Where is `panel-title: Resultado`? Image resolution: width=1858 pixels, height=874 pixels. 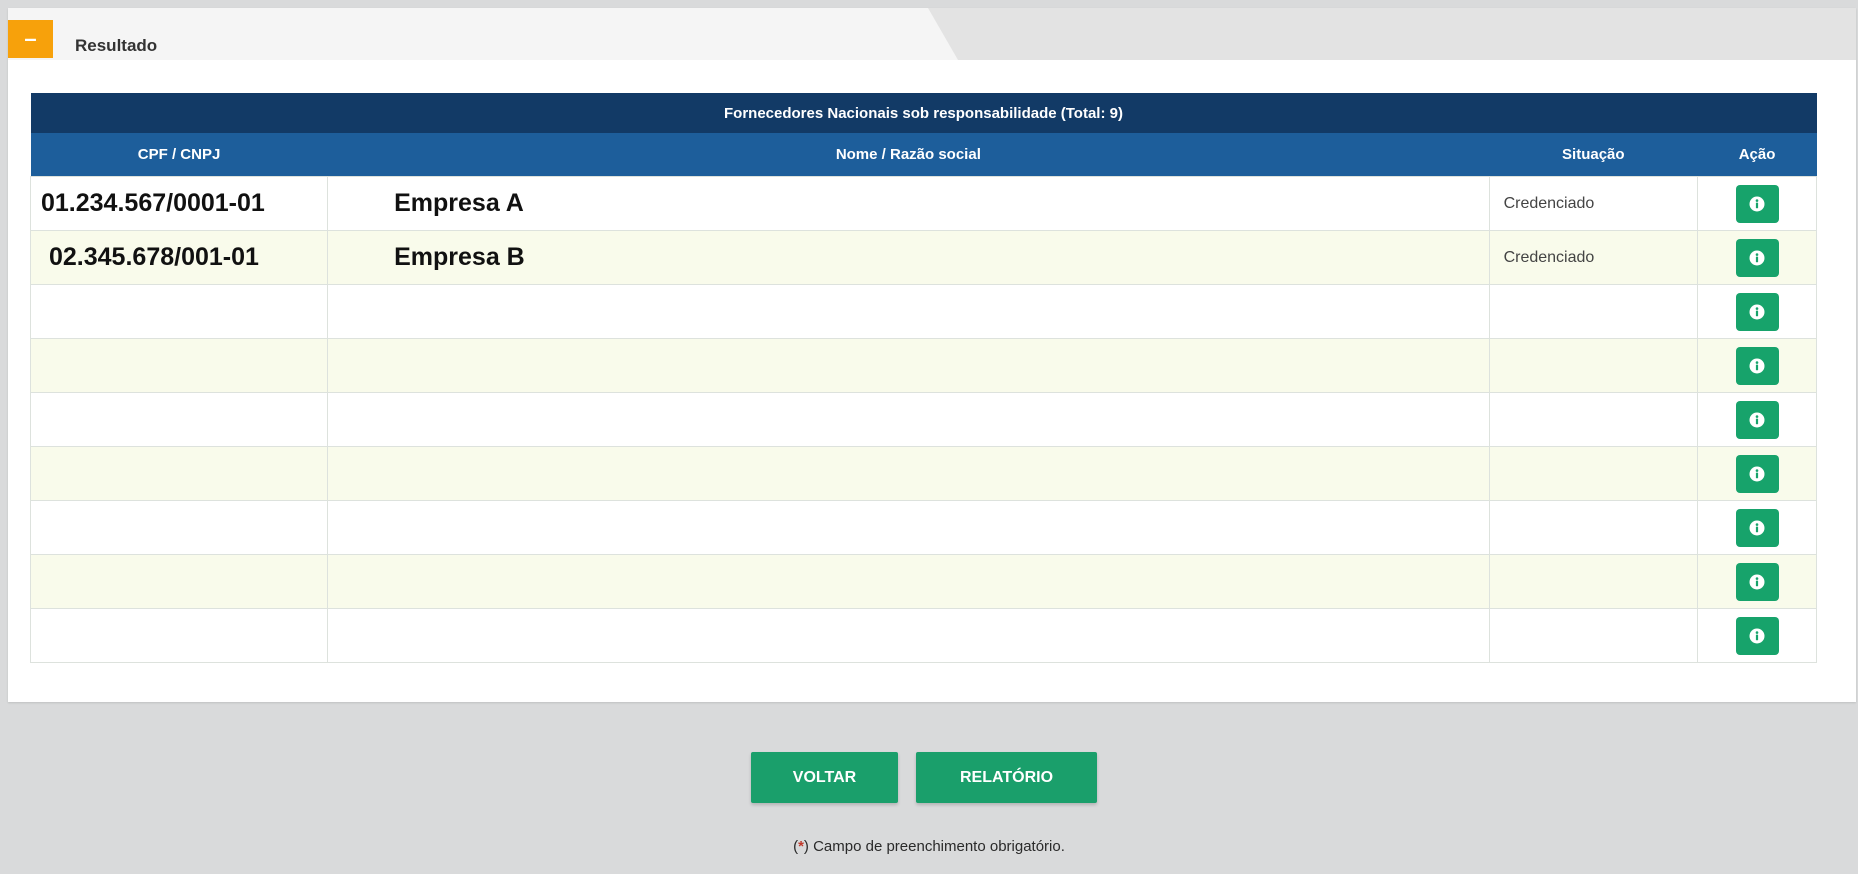
panel-title: Resultado is located at coordinates (116, 45).